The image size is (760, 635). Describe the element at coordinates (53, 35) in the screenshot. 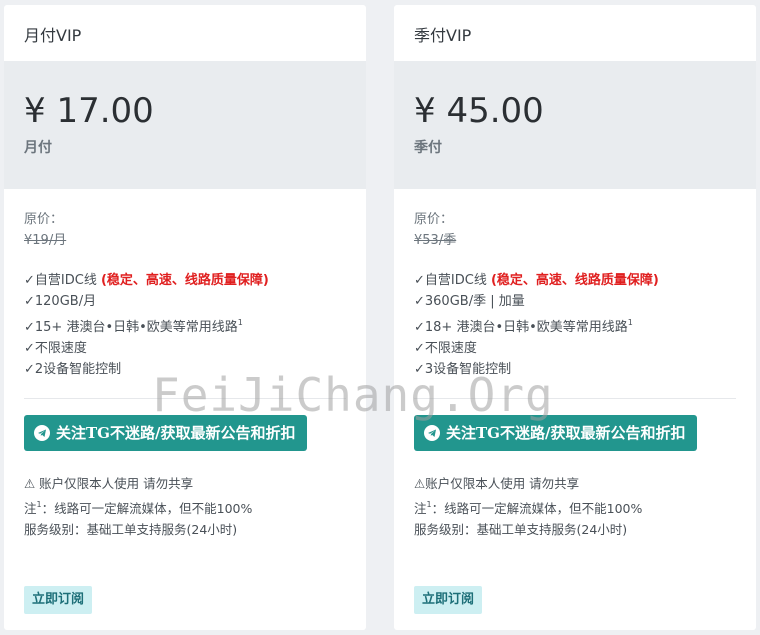

I see `plan-title: 月付VIP` at that location.